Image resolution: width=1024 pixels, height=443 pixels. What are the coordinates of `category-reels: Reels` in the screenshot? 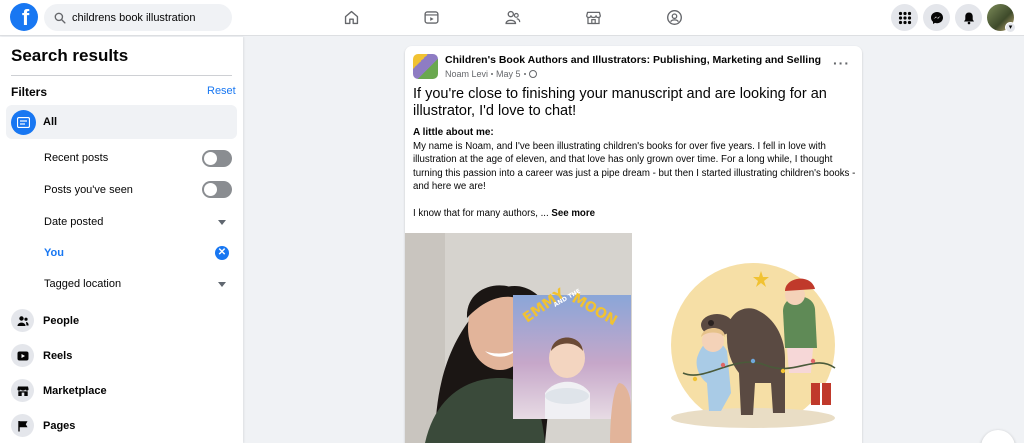 It's located at (41, 355).